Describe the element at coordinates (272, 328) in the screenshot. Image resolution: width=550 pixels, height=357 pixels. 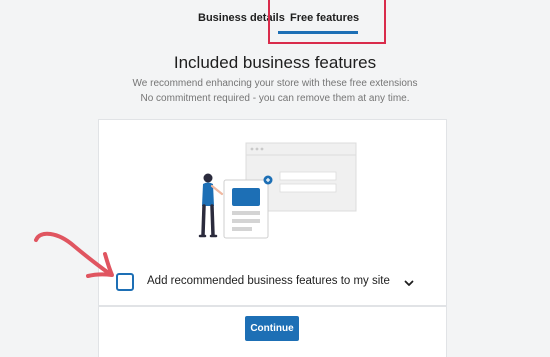
I see `continue-button: Continue` at that location.